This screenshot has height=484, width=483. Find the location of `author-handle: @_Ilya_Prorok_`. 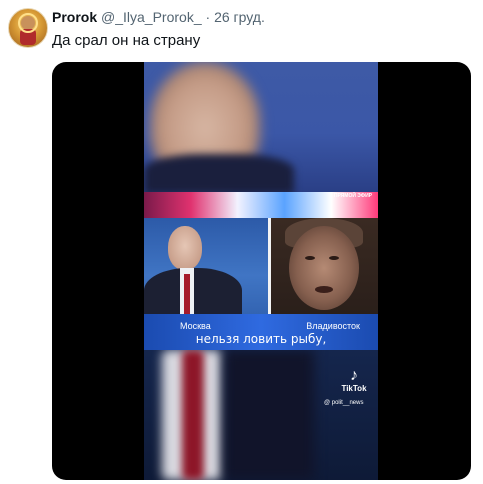

author-handle: @_Ilya_Prorok_ is located at coordinates (151, 17).